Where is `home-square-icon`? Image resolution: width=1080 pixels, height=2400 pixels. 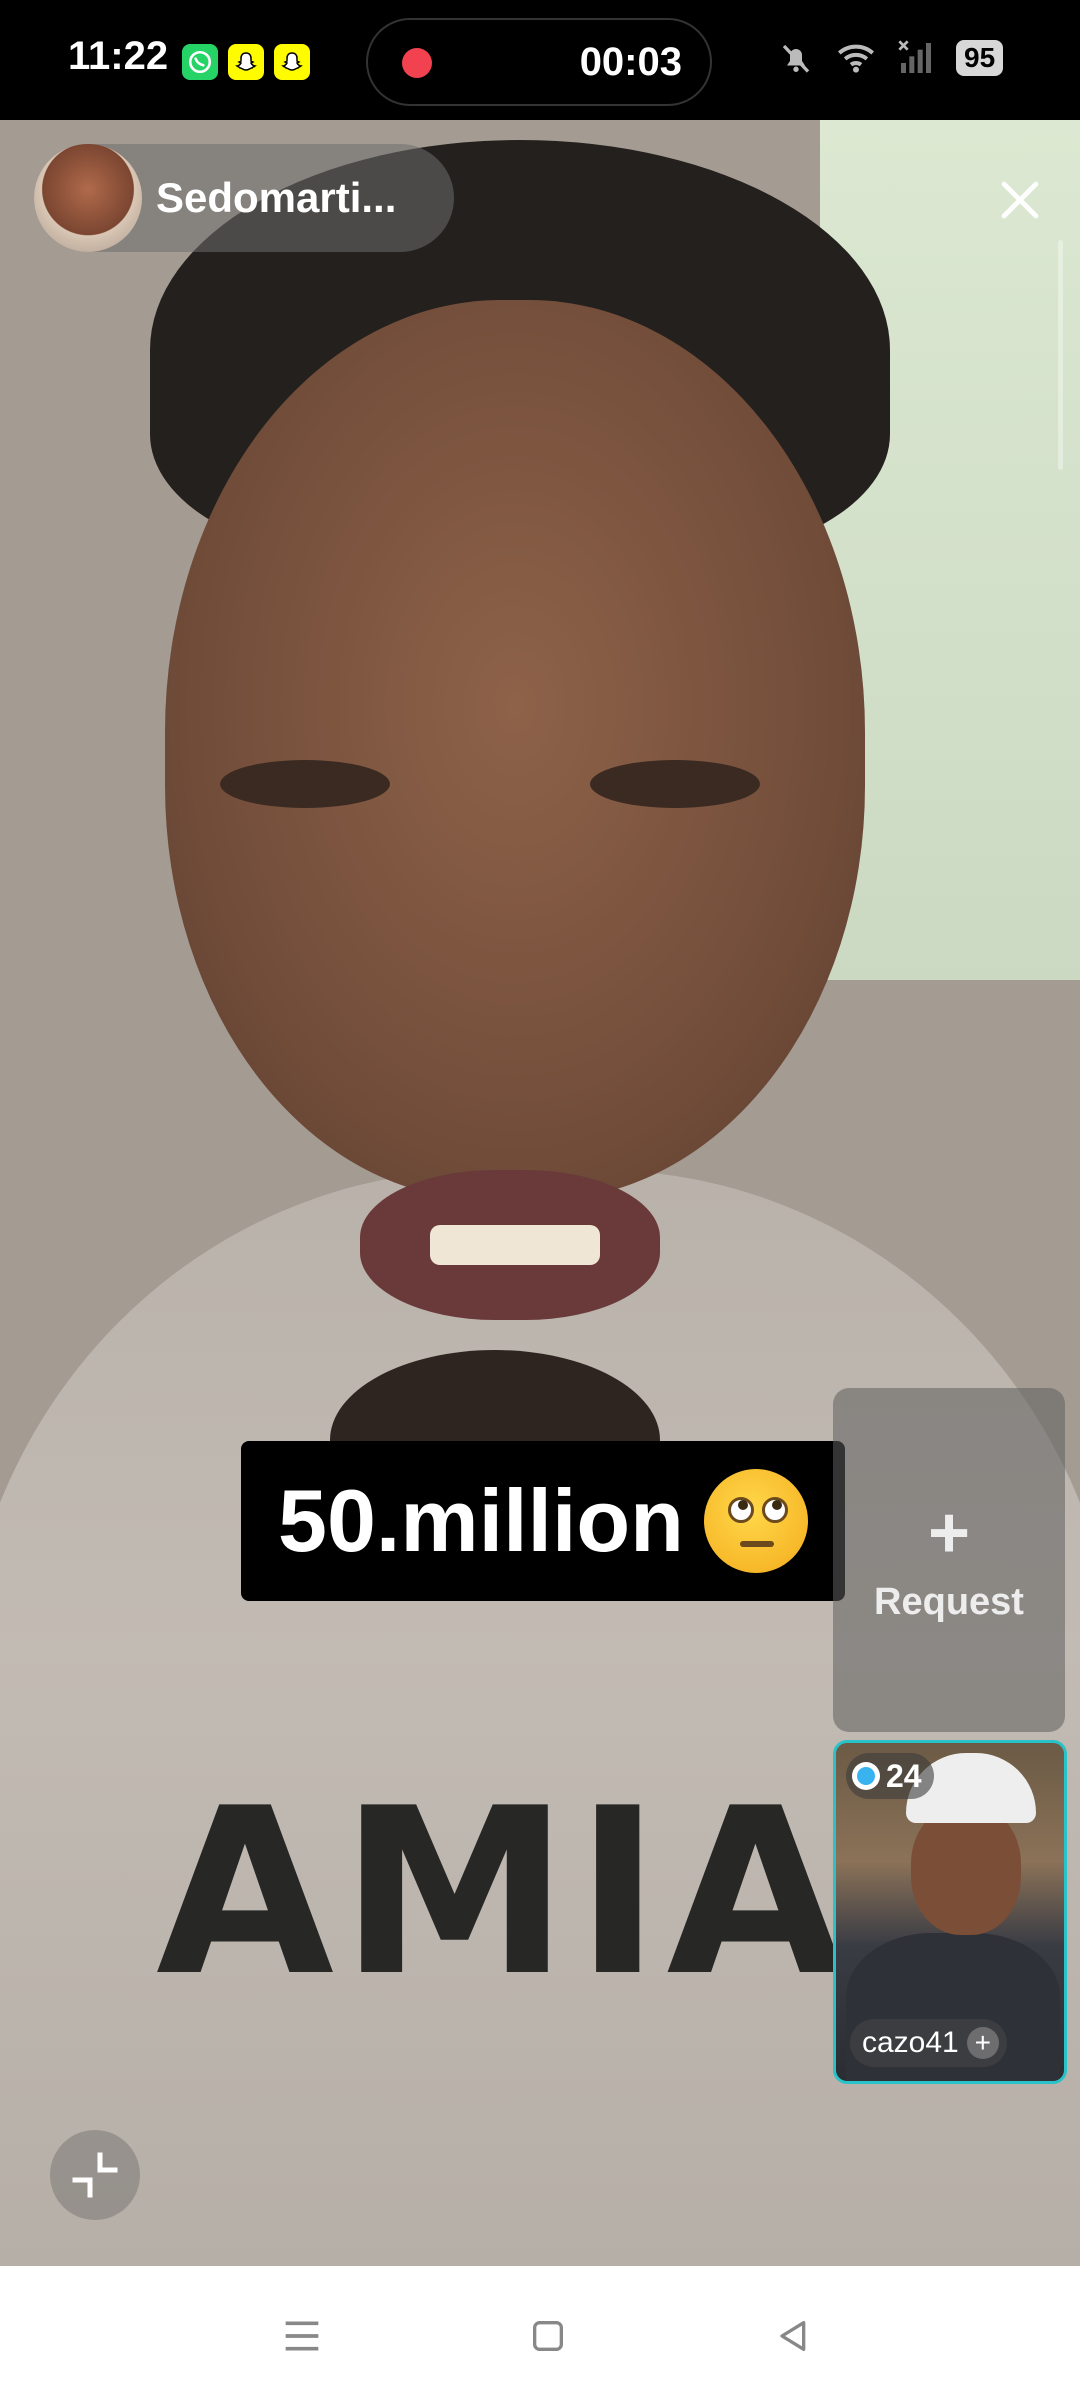 home-square-icon is located at coordinates (548, 2336).